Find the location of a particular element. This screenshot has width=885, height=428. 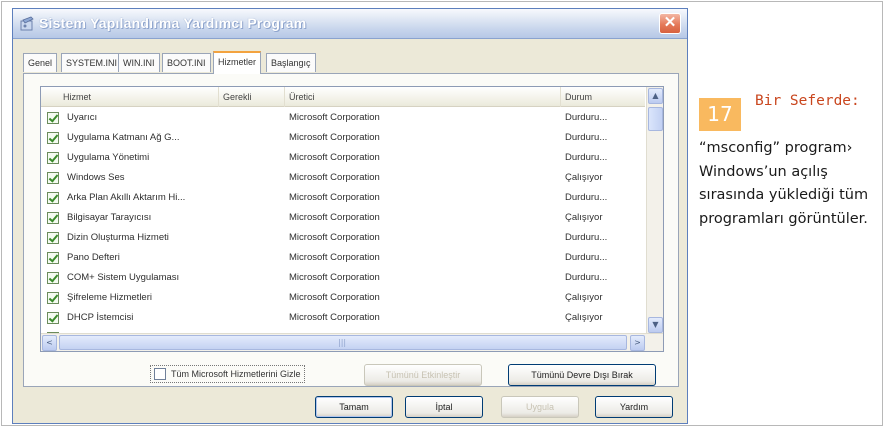

service-name: Bilgisayar Tarayıcısı is located at coordinates (109, 217).